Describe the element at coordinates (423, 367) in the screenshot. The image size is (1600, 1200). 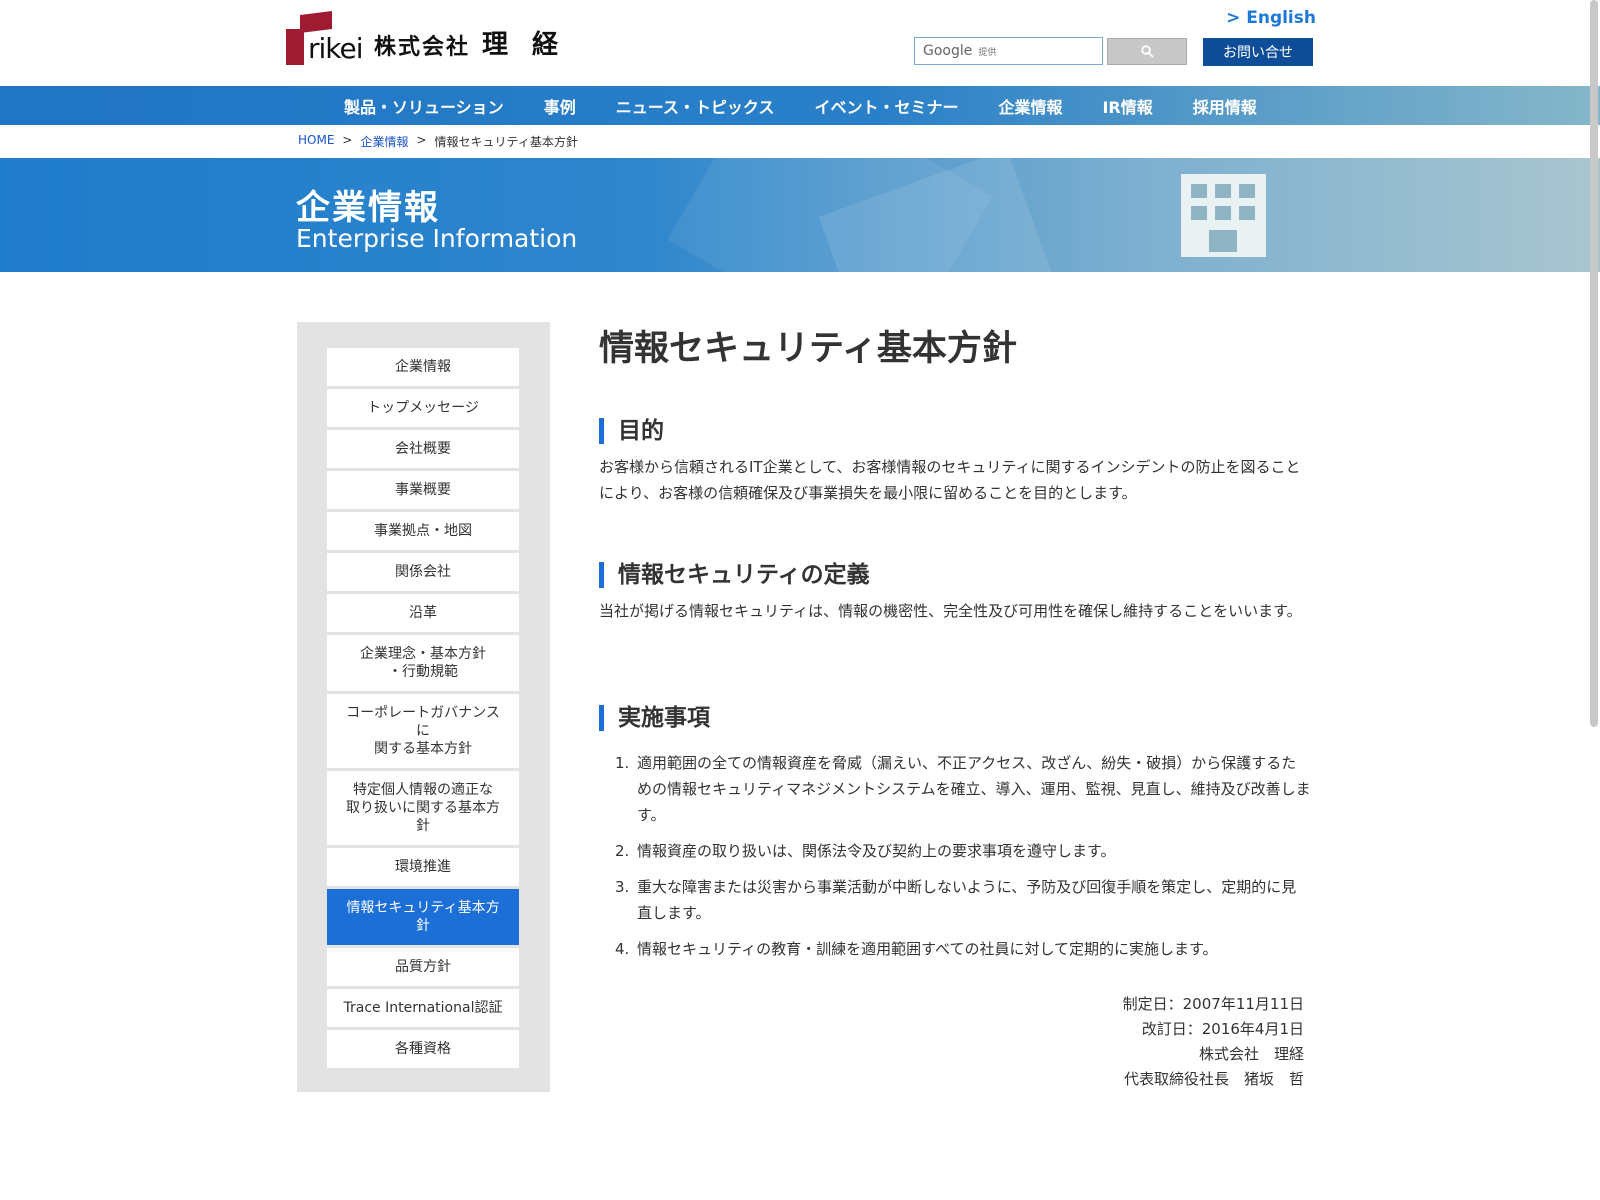
I see `sidebar-item-company: 企業情報` at that location.